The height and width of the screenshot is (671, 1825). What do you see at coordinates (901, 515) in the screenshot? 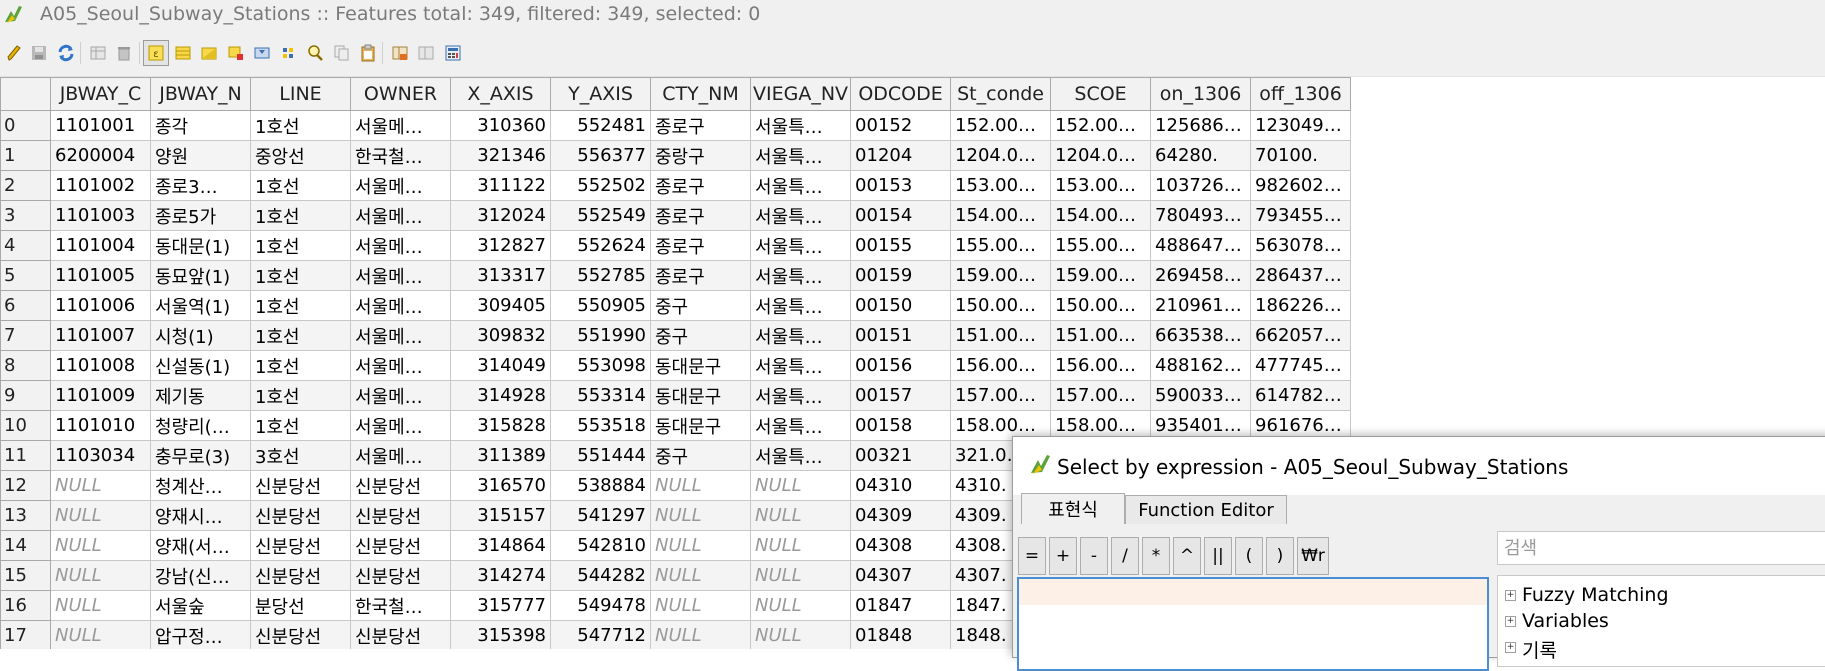
I see `table-cell: 04309` at bounding box center [901, 515].